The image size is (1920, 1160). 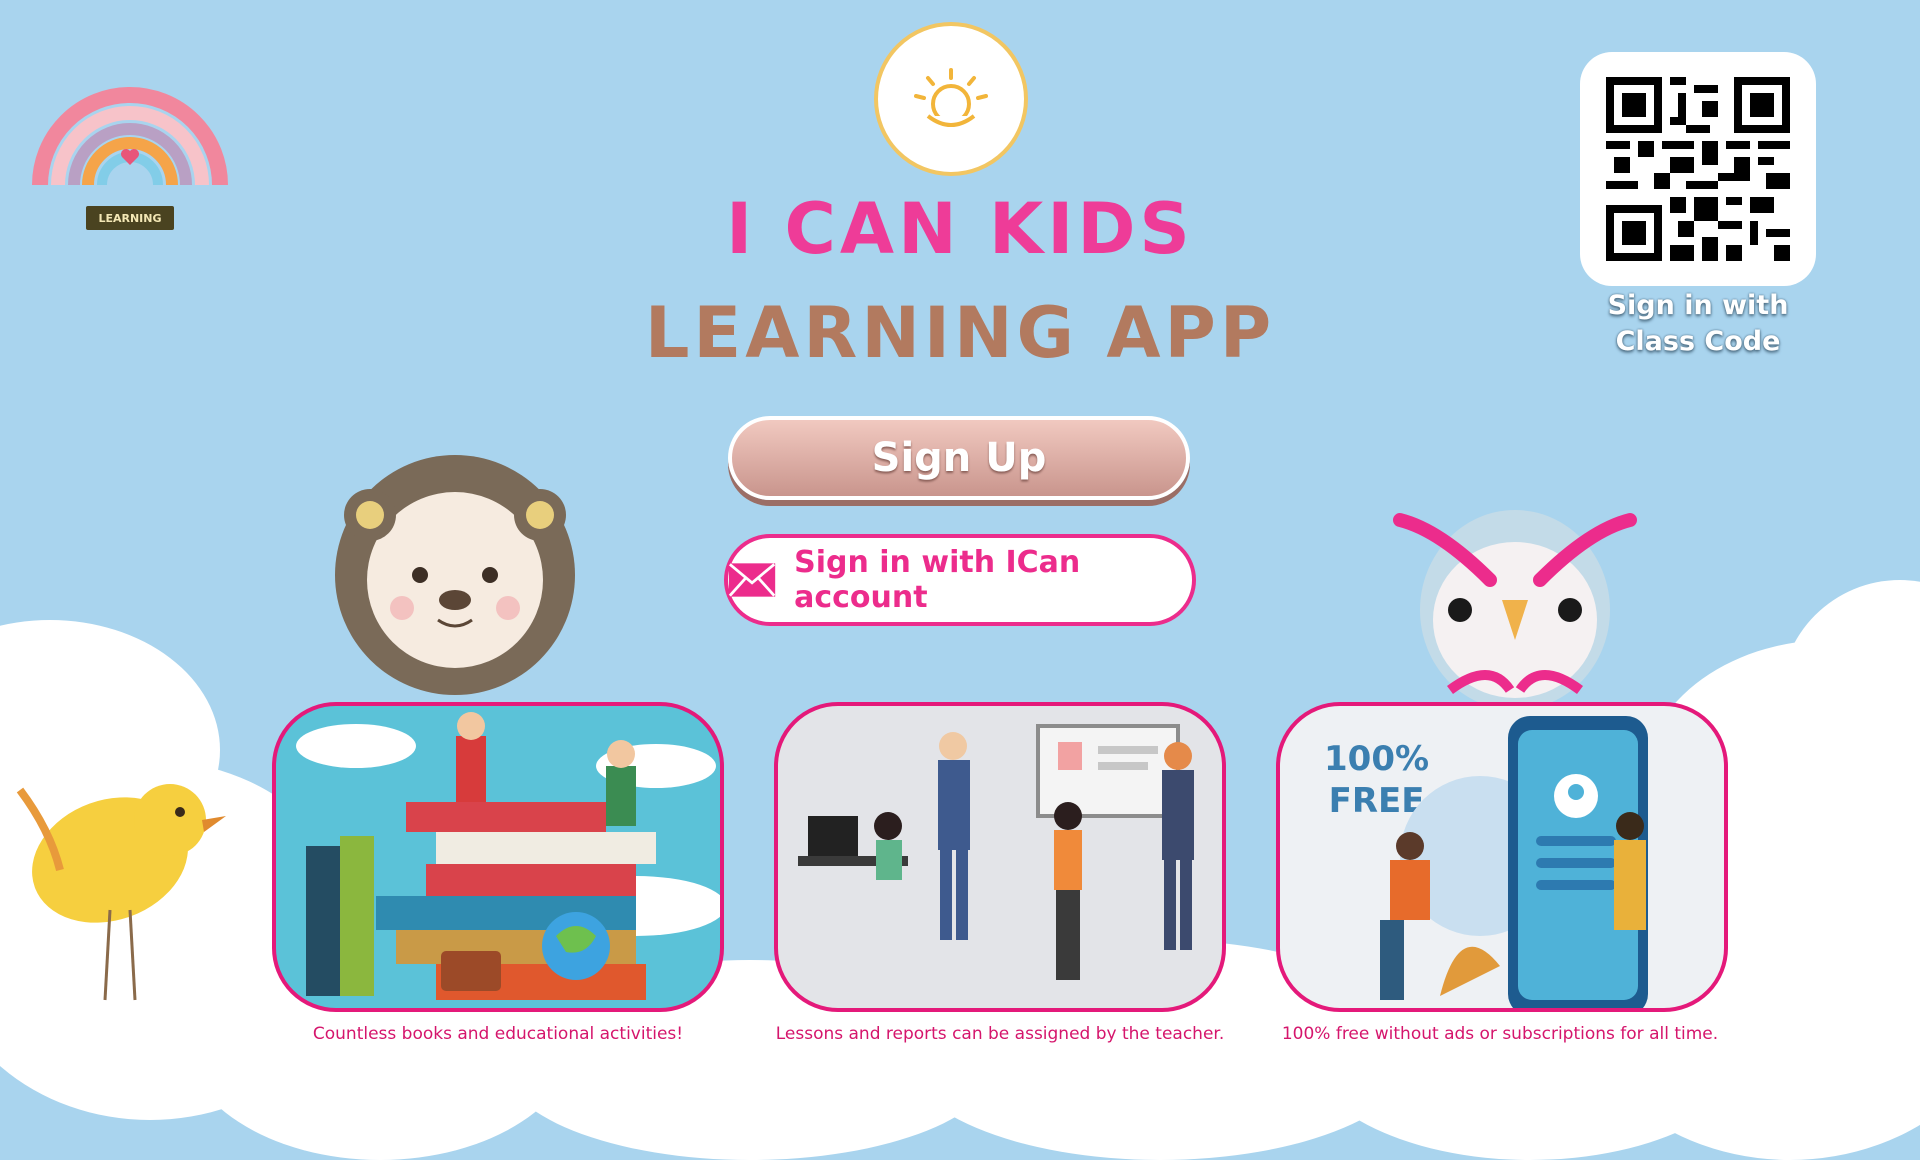 I want to click on app-title-line2: LEARNING APP, so click(x=960, y=333).